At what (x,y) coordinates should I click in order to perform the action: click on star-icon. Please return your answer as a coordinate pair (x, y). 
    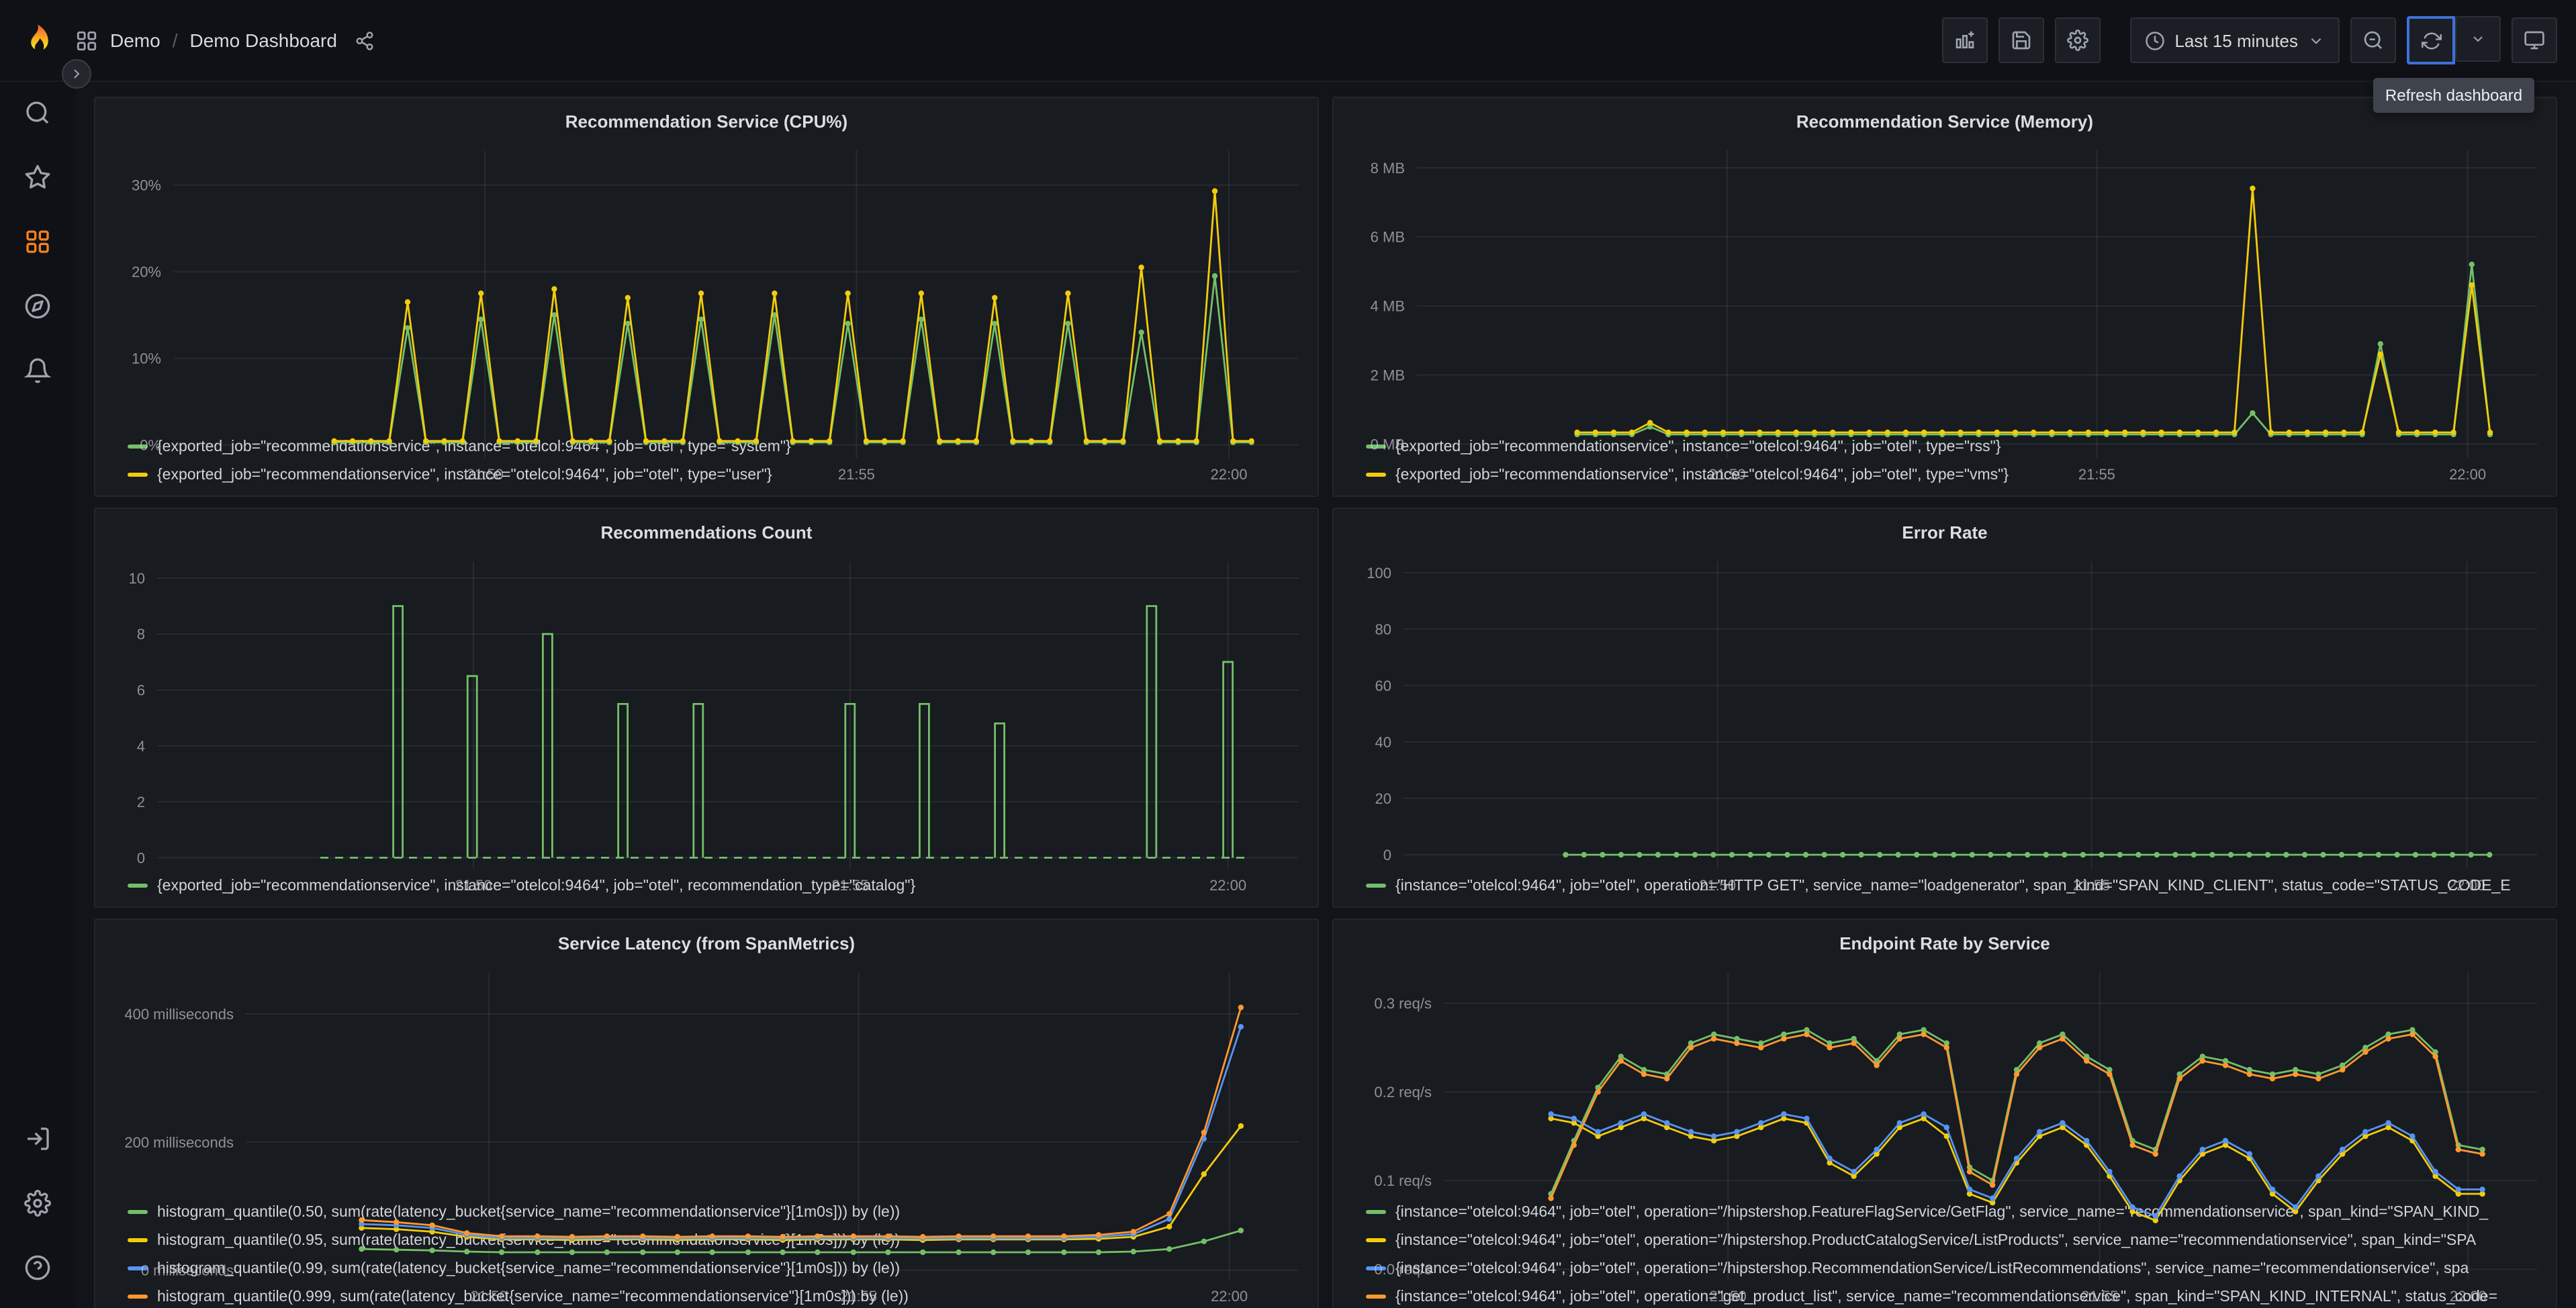
    Looking at the image, I should click on (37, 178).